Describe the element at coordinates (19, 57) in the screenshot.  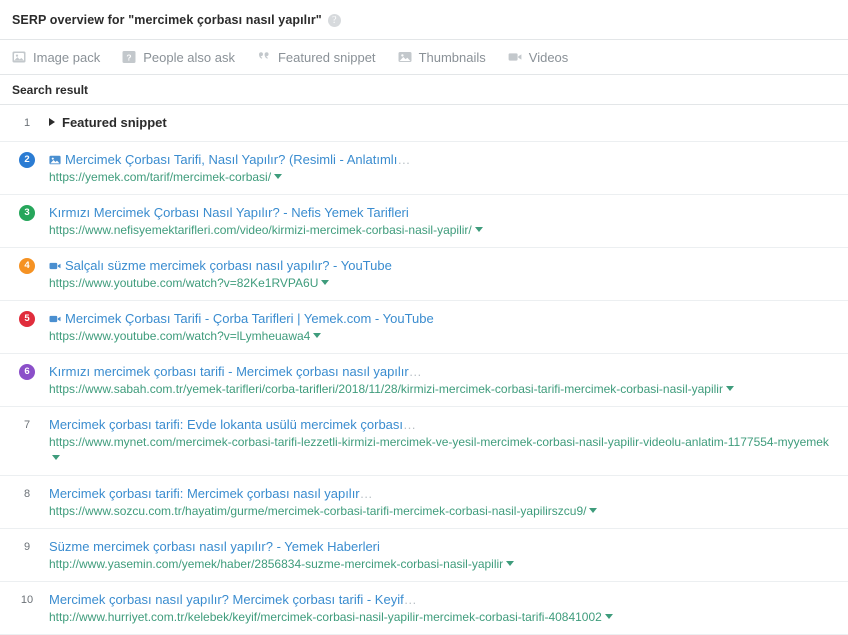
I see `image-pack-icon` at that location.